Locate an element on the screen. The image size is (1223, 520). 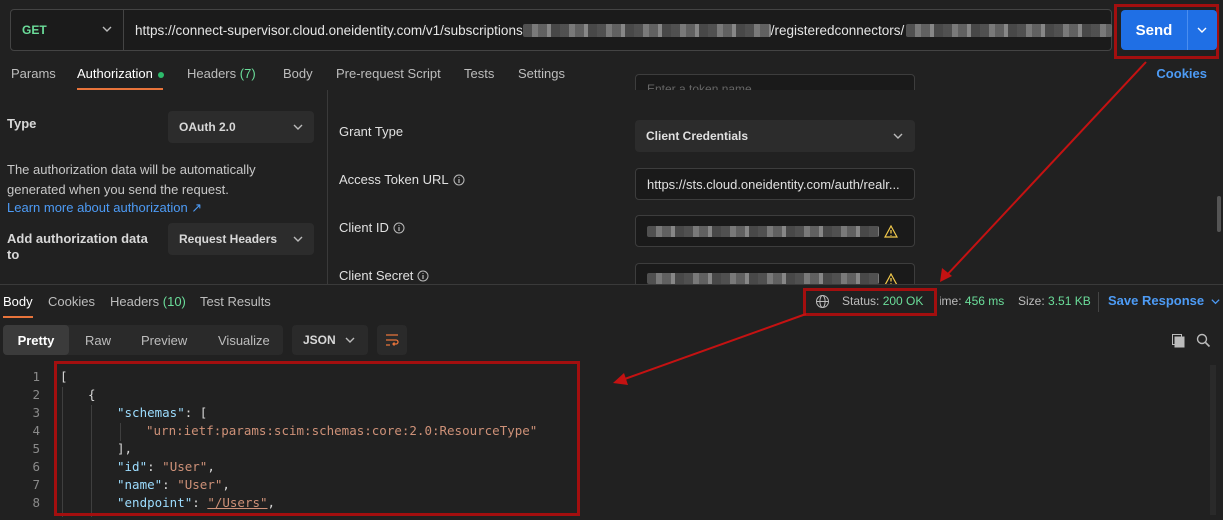
view-mode-tabs: Pretty Raw Preview Visualize is located at coordinates (143, 340).